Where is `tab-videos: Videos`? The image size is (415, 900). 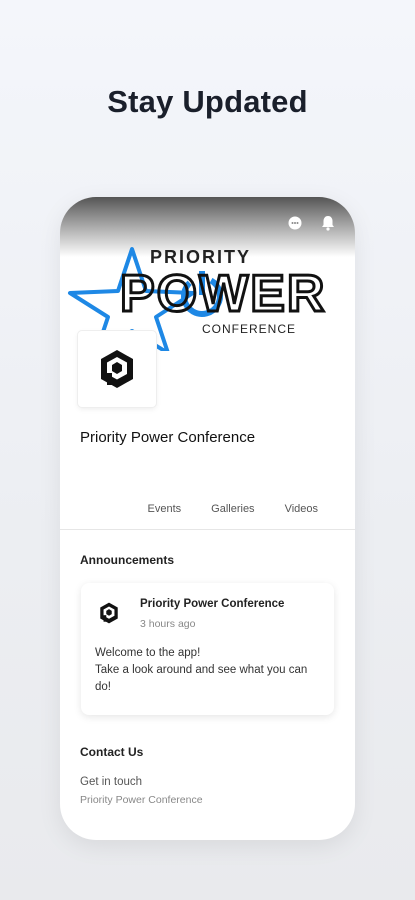
tab-videos: Videos is located at coordinates (301, 514).